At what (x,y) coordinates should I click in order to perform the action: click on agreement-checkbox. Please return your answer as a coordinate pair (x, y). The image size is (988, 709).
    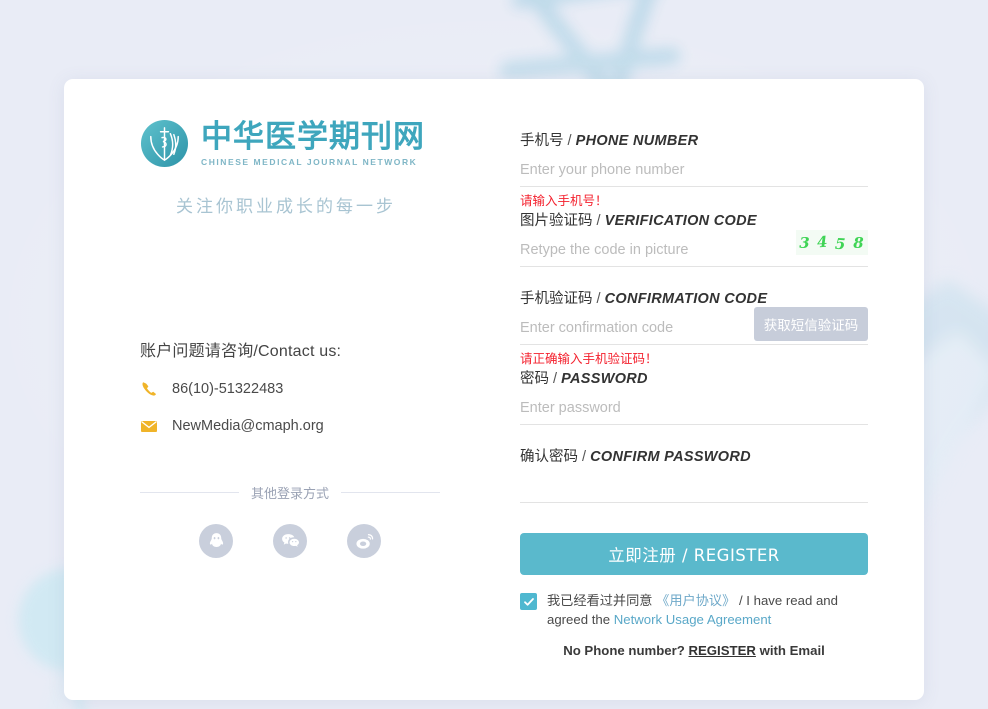
    Looking at the image, I should click on (528, 601).